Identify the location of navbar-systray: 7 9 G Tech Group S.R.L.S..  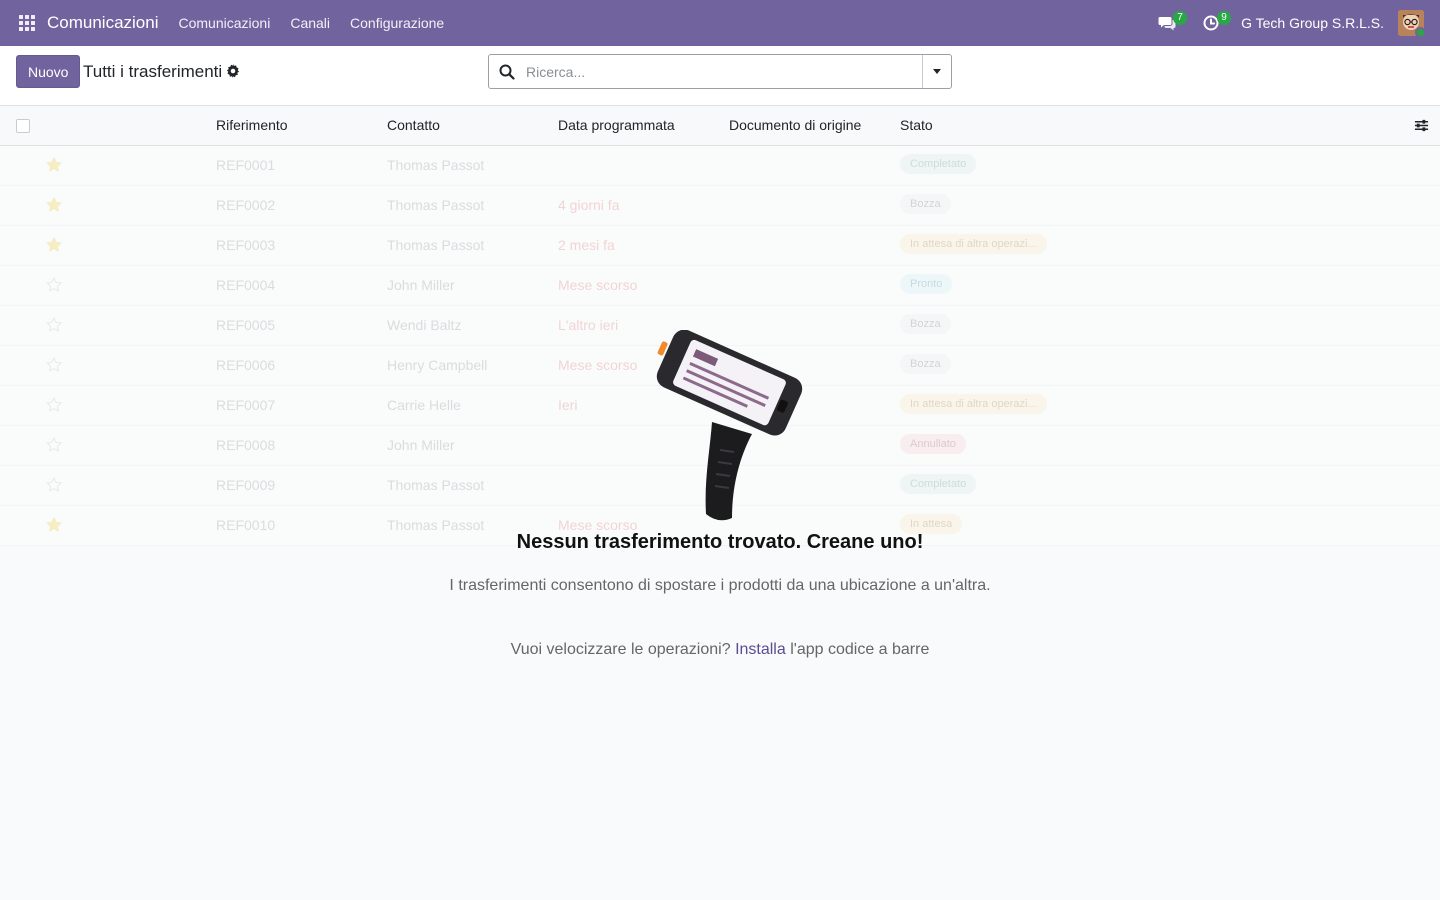
(1288, 23).